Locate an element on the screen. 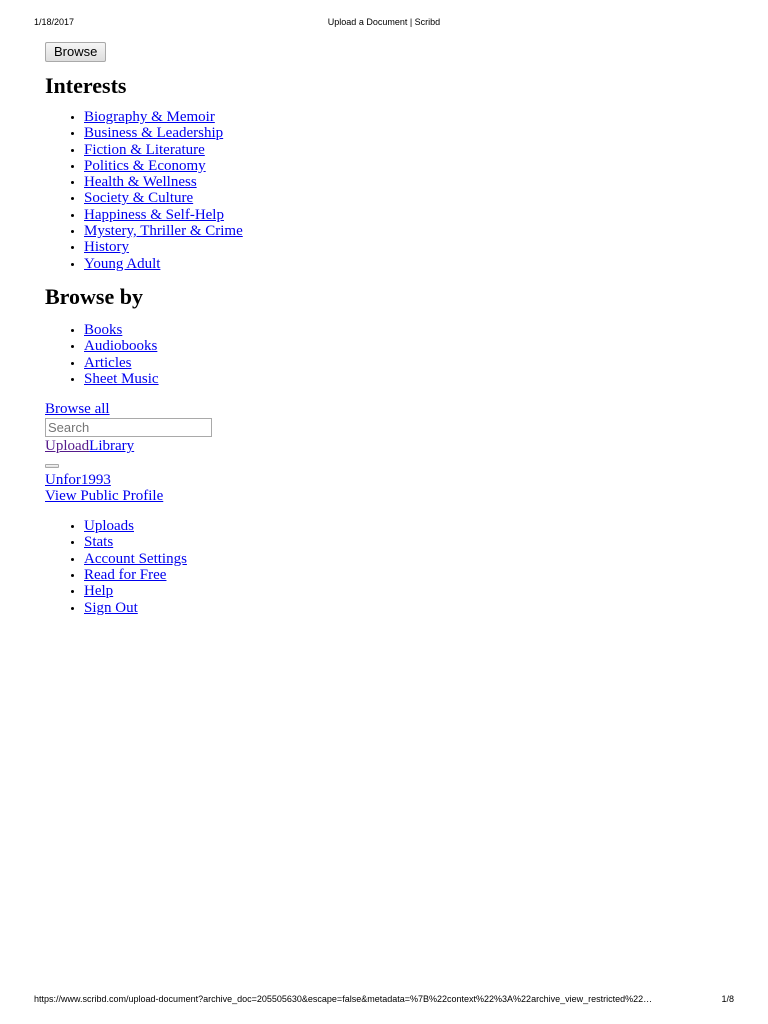 The image size is (768, 1024). print-header: 1/18/2017 Upload a Document | Scribd is located at coordinates (384, 24).